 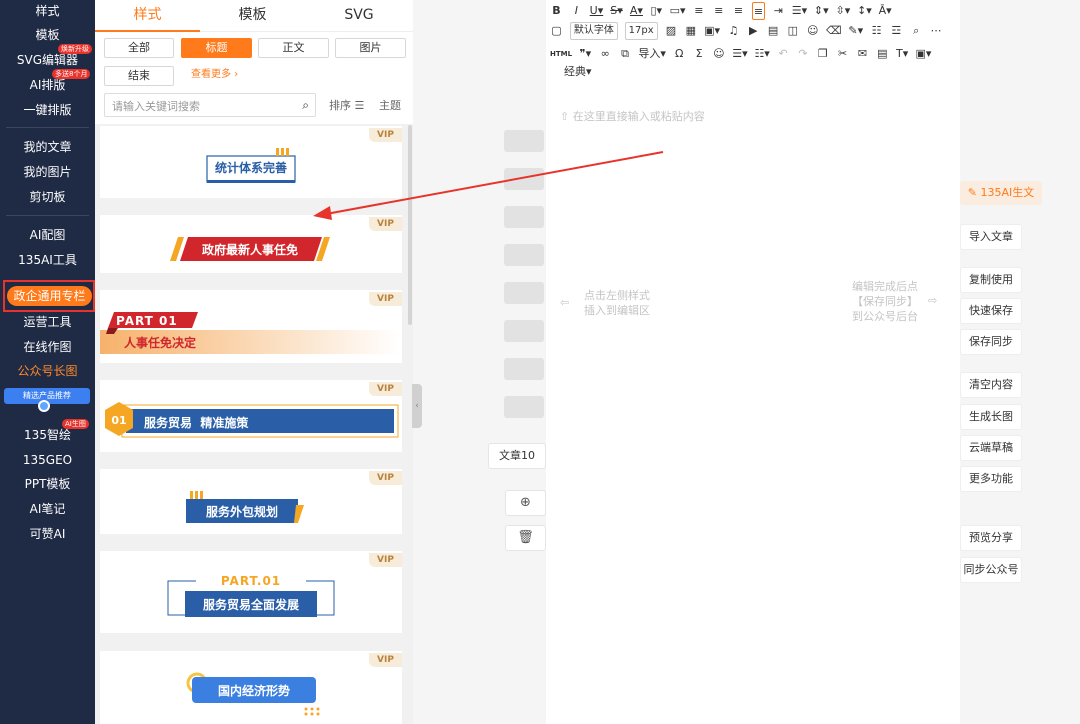 I want to click on search-icon: ⌕, so click(x=305, y=105).